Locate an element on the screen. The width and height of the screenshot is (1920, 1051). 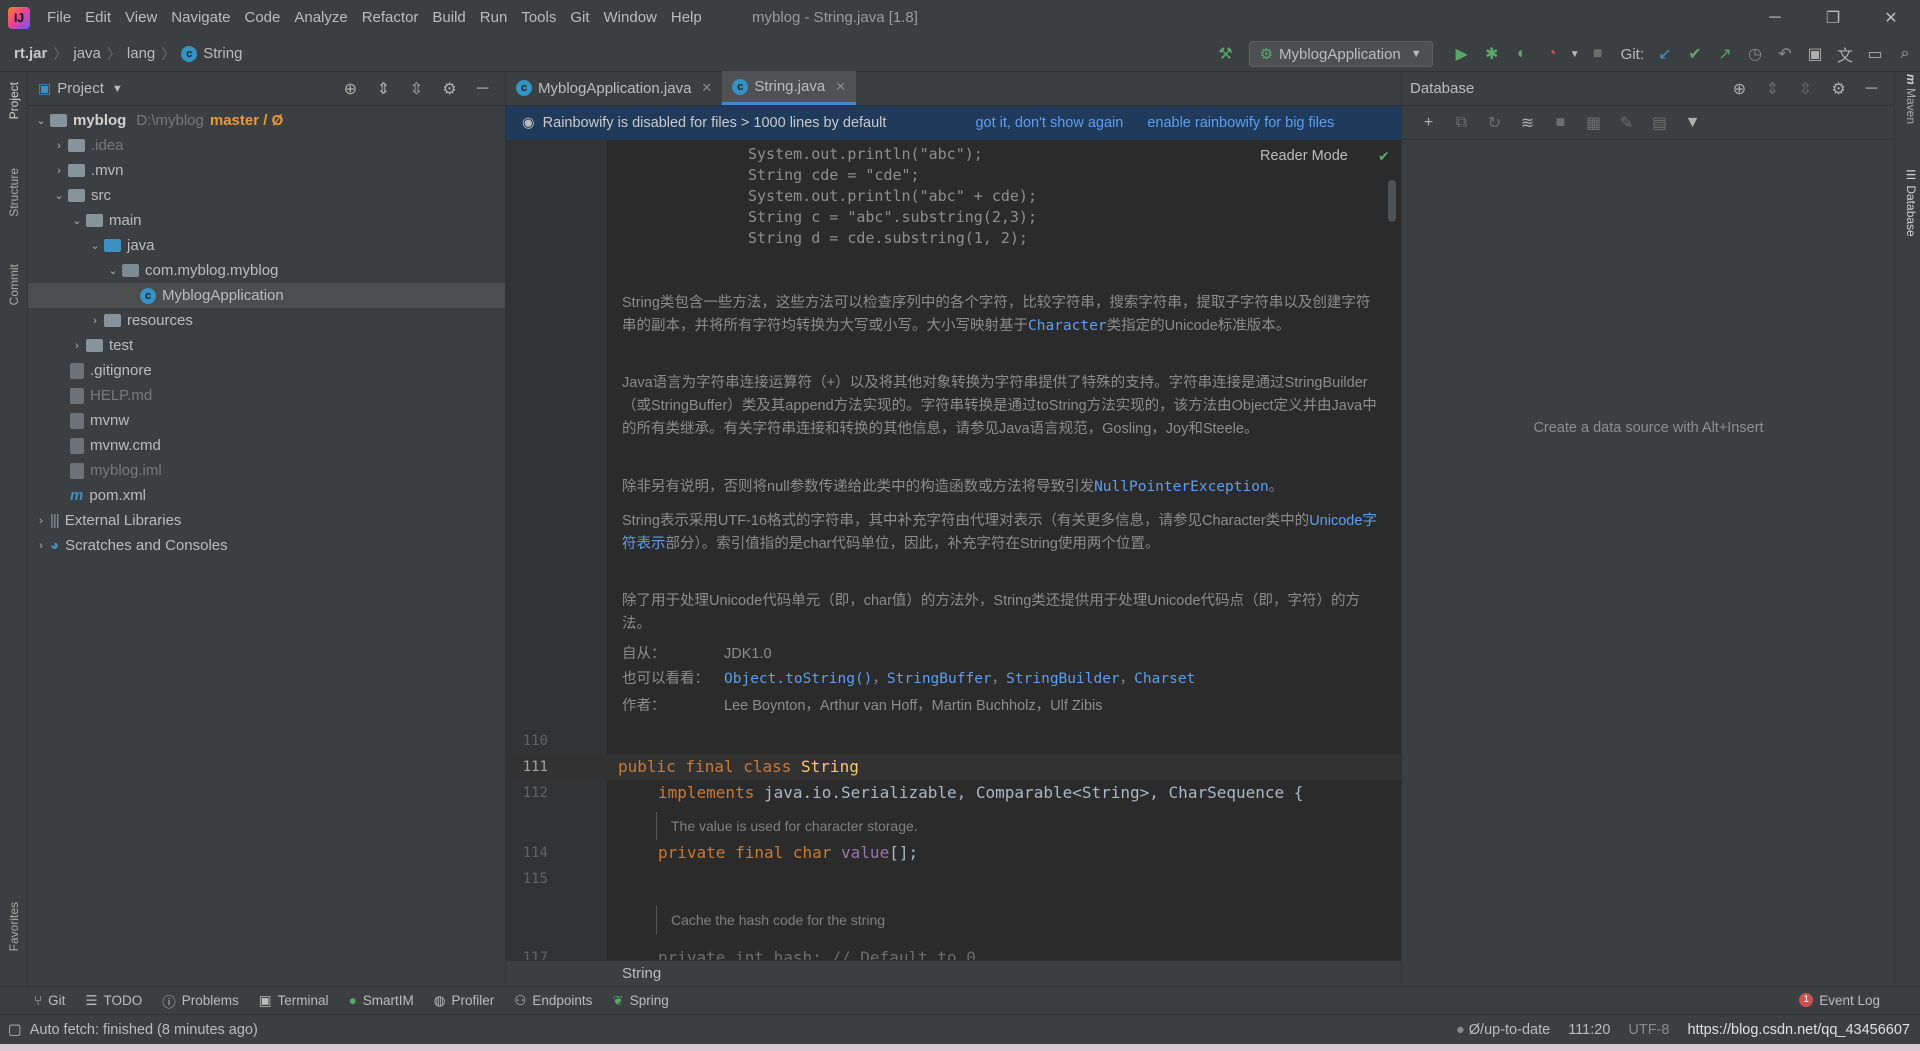
tree-item: ⌄ com.myblog.myblog is located at coordinates (266, 270).